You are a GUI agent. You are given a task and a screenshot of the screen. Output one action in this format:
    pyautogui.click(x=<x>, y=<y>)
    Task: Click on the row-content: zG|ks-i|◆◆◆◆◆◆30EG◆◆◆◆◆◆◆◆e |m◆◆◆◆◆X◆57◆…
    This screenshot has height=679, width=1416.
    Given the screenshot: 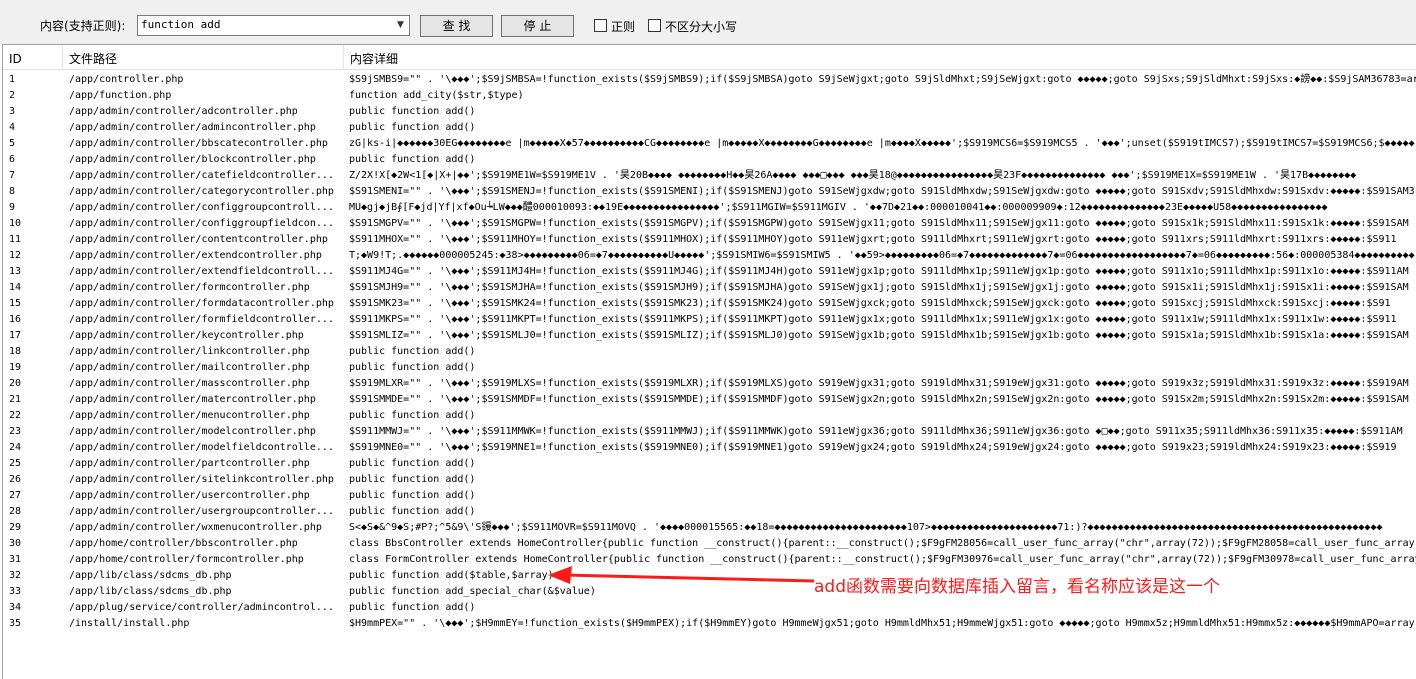 What is the action you would take?
    pyautogui.click(x=882, y=143)
    